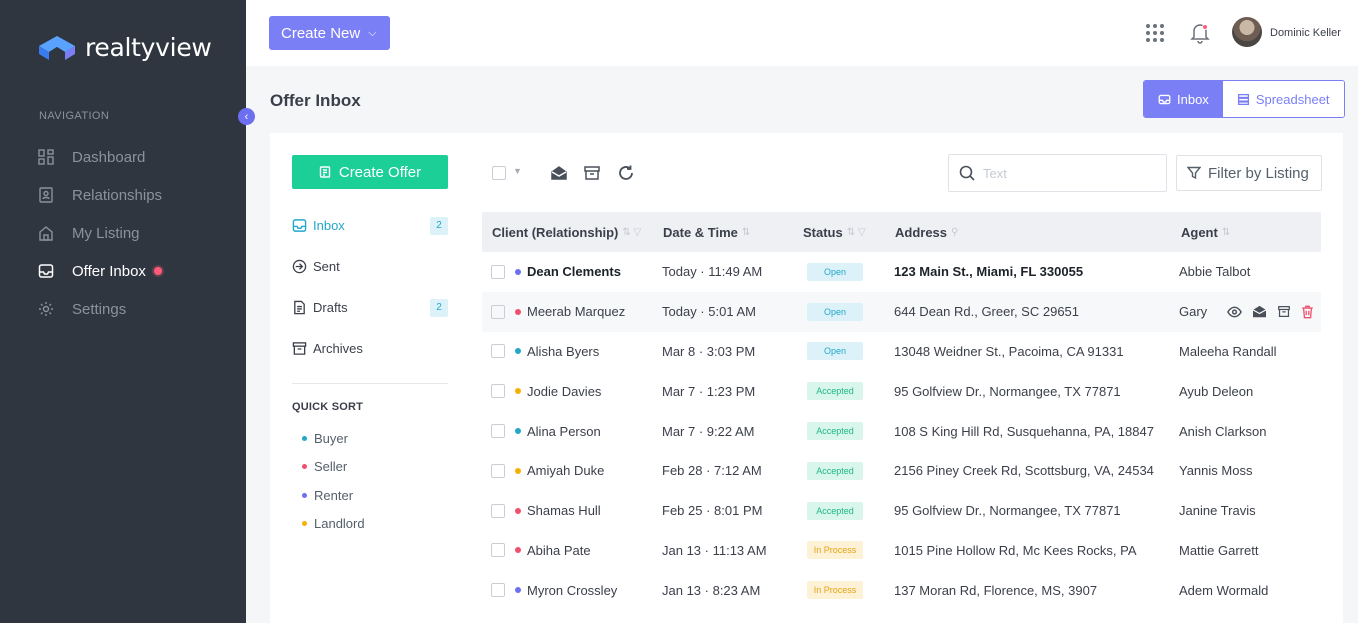 The width and height of the screenshot is (1358, 623). I want to click on client-name: Abiha Pate, so click(559, 550).